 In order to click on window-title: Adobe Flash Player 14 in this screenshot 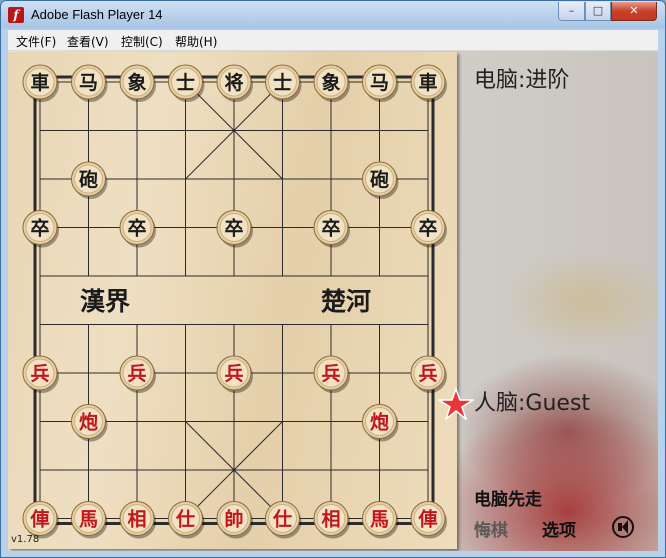, I will do `click(97, 14)`.